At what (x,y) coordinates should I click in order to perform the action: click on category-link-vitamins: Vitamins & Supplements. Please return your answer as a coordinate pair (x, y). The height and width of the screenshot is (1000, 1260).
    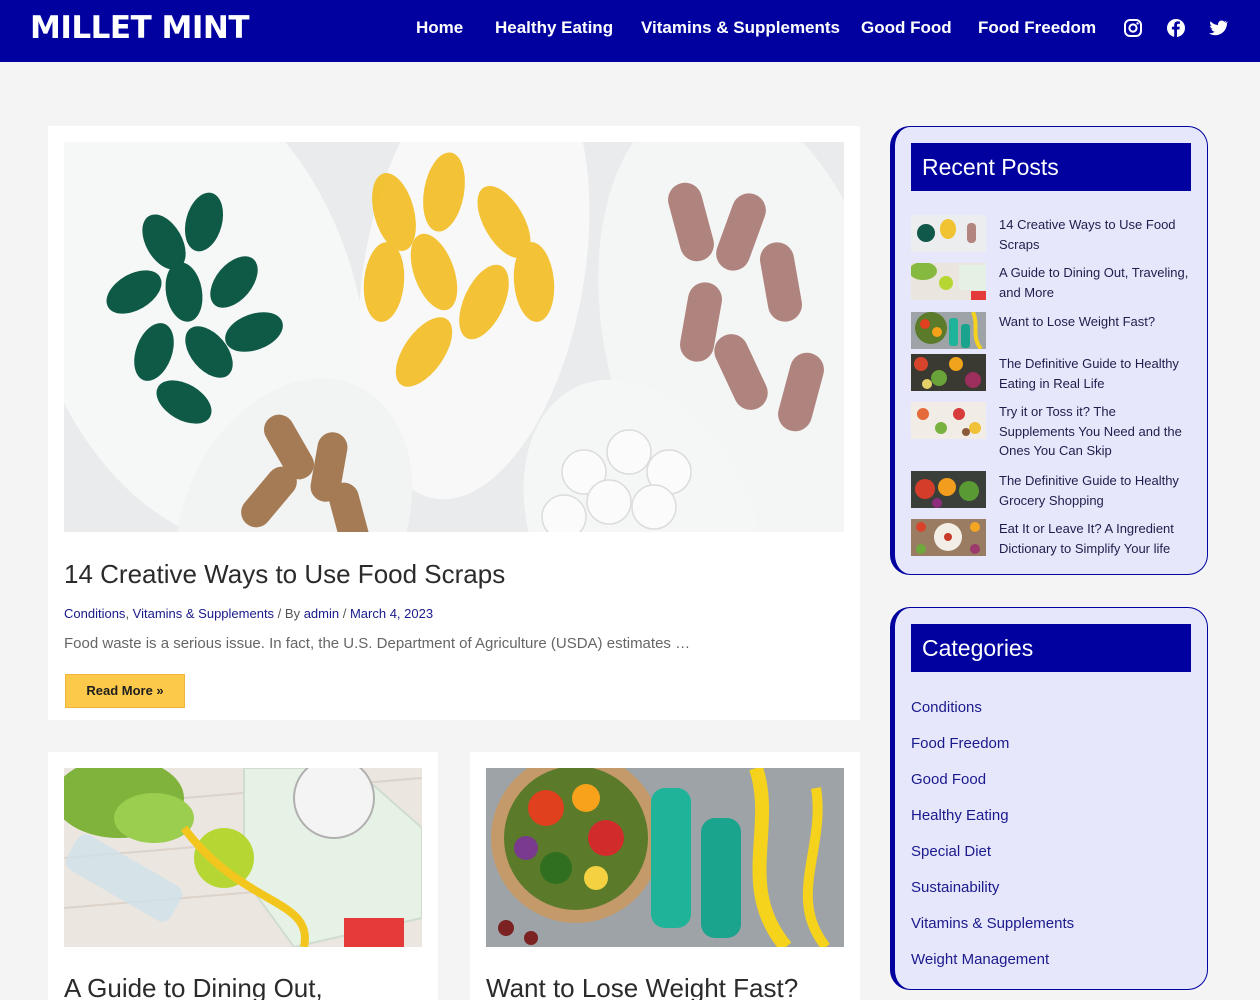
    Looking at the image, I should click on (203, 613).